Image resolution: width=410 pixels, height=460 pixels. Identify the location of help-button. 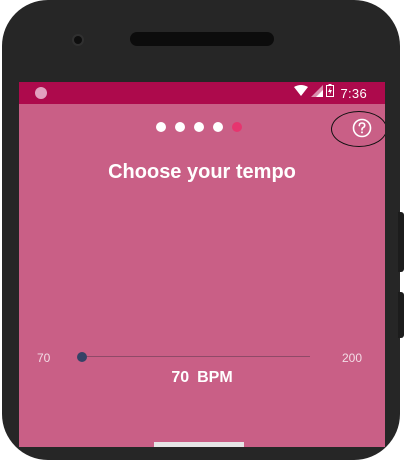
(362, 128).